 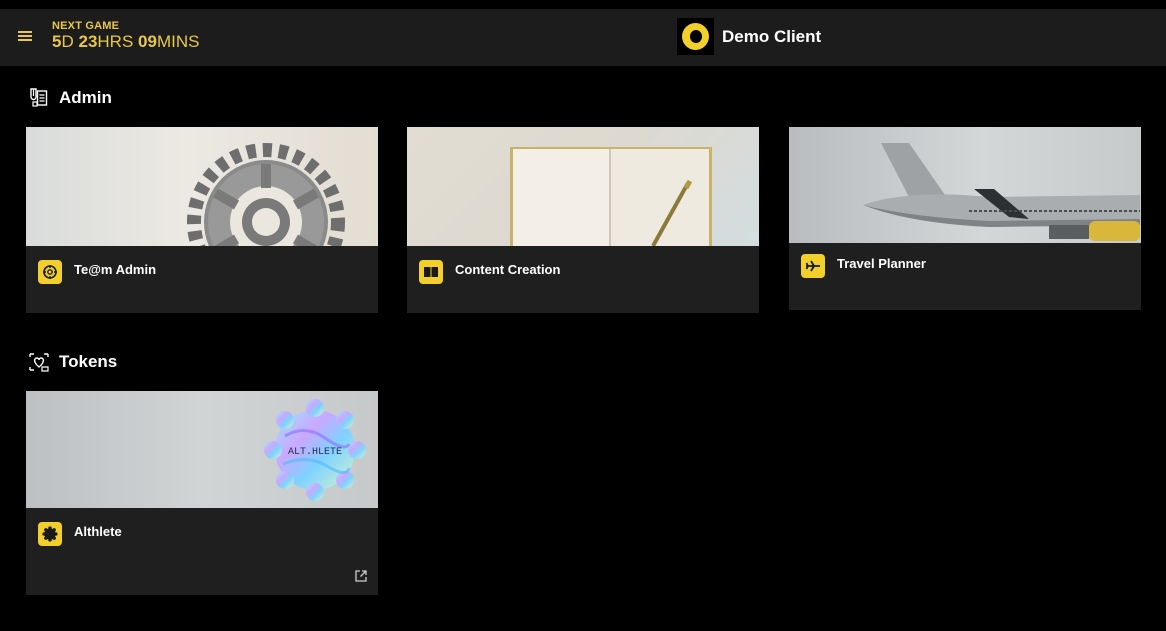 I want to click on external-link-icon, so click(x=361, y=576).